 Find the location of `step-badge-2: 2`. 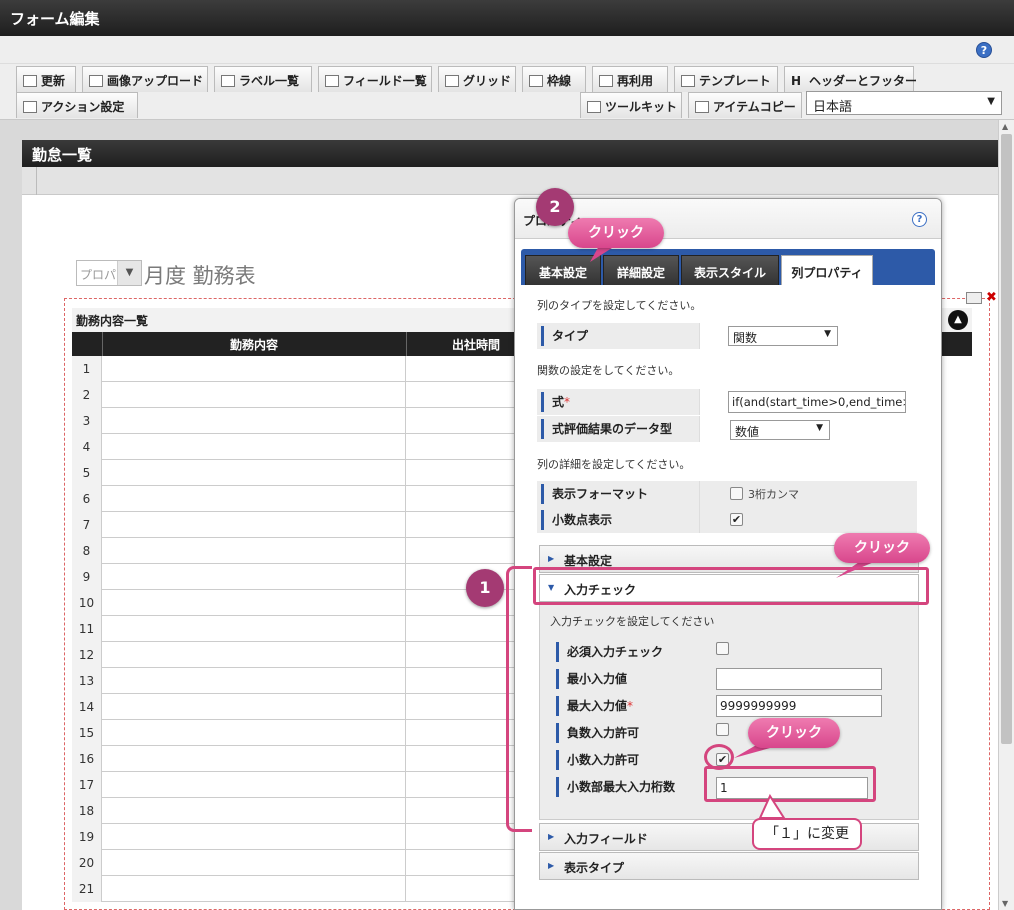

step-badge-2: 2 is located at coordinates (555, 207).